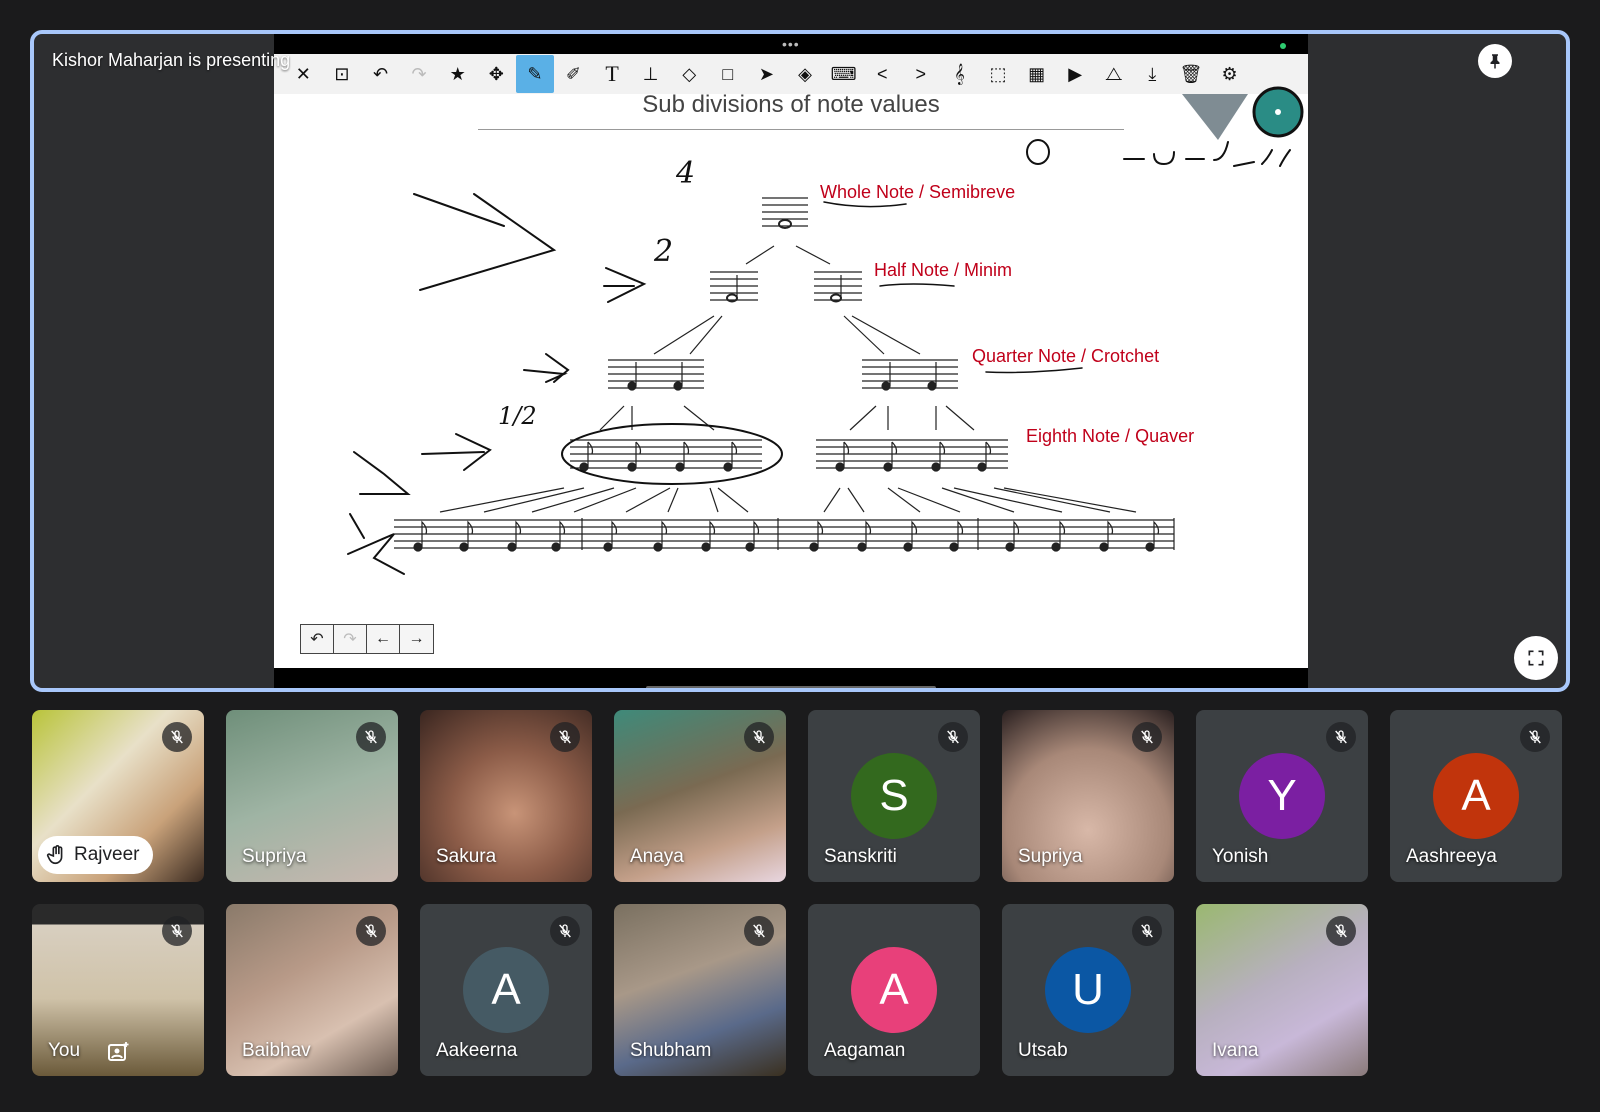 The image size is (1600, 1112). Describe the element at coordinates (466, 856) in the screenshot. I see `participant-name: Sakura` at that location.